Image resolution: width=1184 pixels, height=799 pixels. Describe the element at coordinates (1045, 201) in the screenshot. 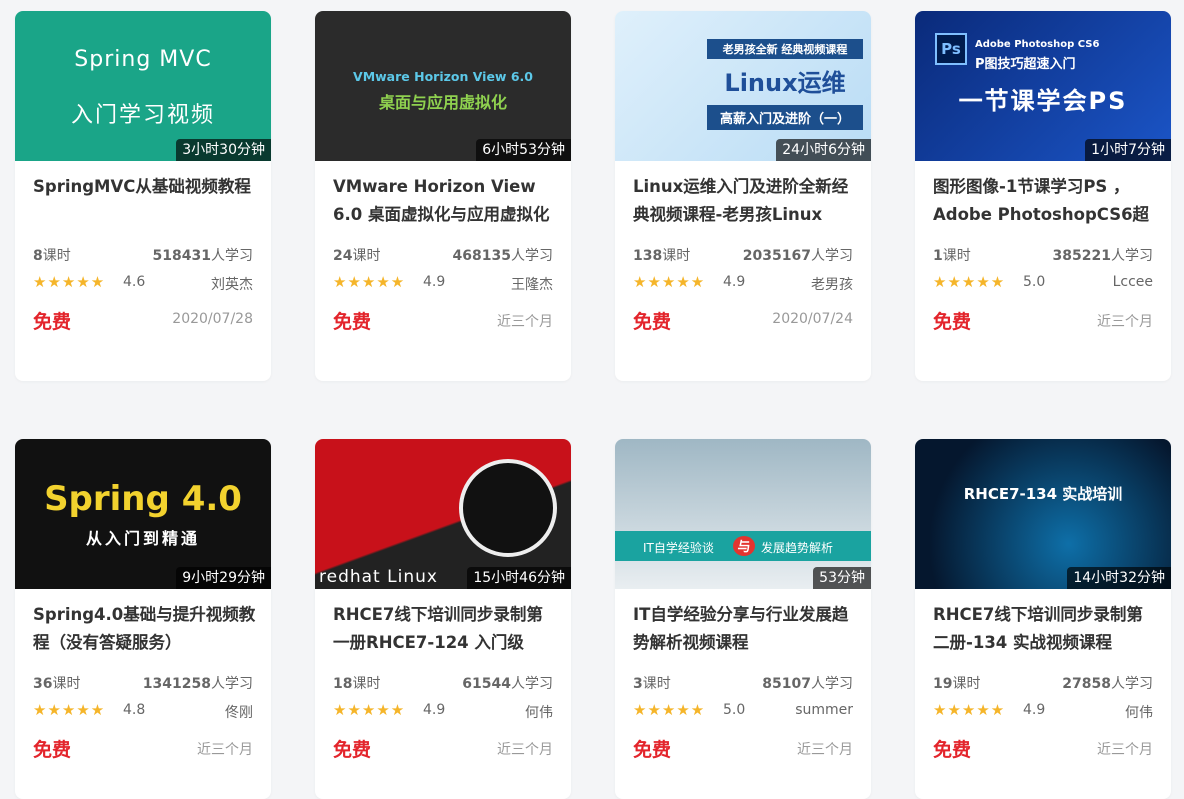

I see `course-title: 图形图像-1节课学习PS ，Adobe PhotoshopCS6超速` at that location.